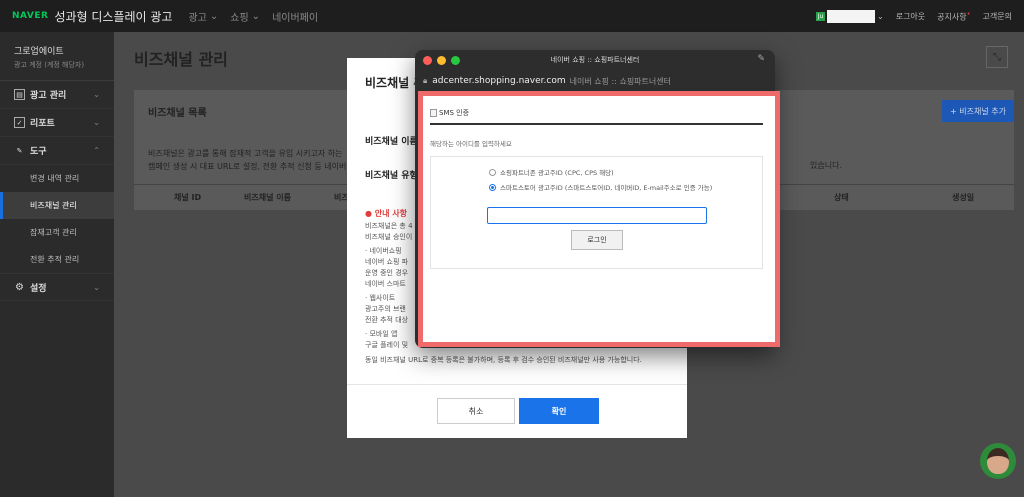 The width and height of the screenshot is (1024, 497). I want to click on report-icon: ✓, so click(19, 122).